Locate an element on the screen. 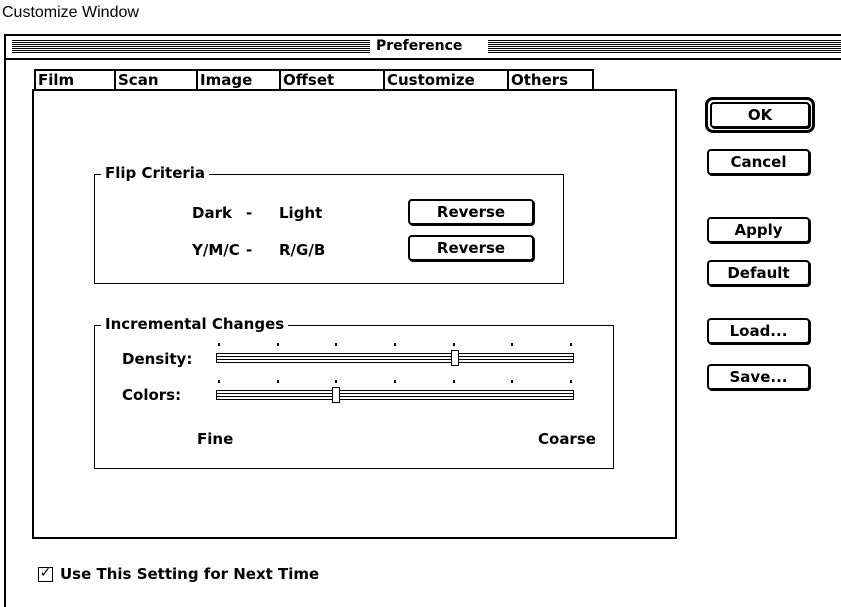 The image size is (841, 607). apply-button: Apply is located at coordinates (758, 230).